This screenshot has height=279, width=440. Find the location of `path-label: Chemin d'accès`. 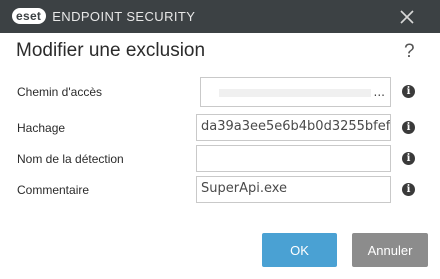

path-label: Chemin d'accès is located at coordinates (59, 92).